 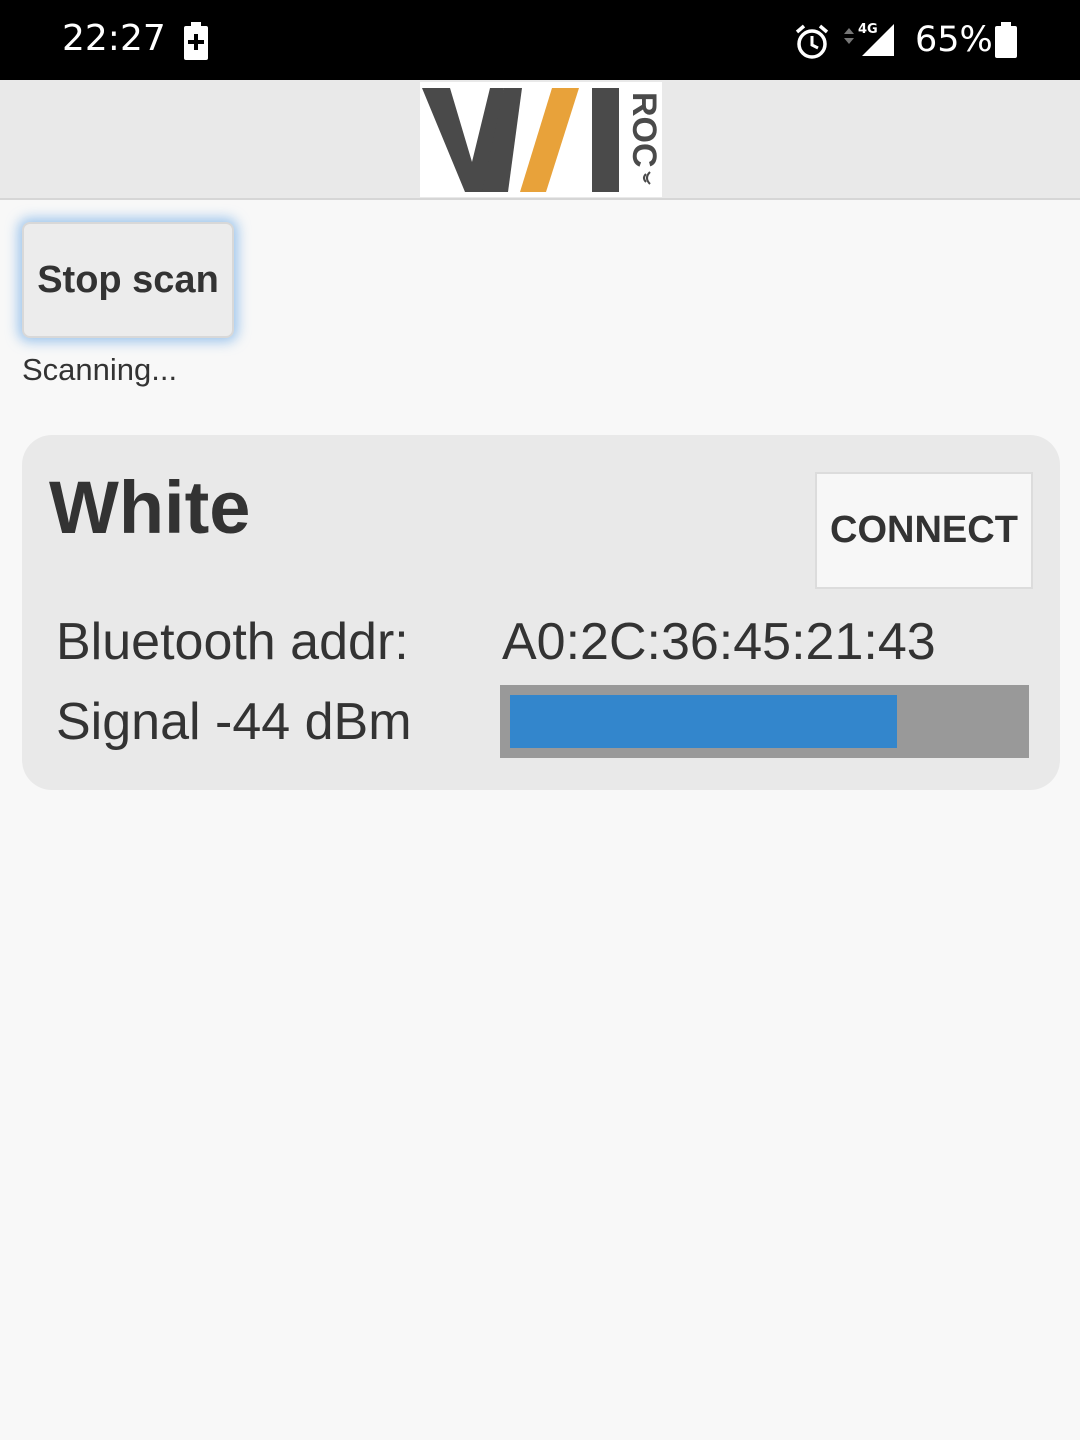 What do you see at coordinates (196, 43) in the screenshot?
I see `battery-charging-icon` at bounding box center [196, 43].